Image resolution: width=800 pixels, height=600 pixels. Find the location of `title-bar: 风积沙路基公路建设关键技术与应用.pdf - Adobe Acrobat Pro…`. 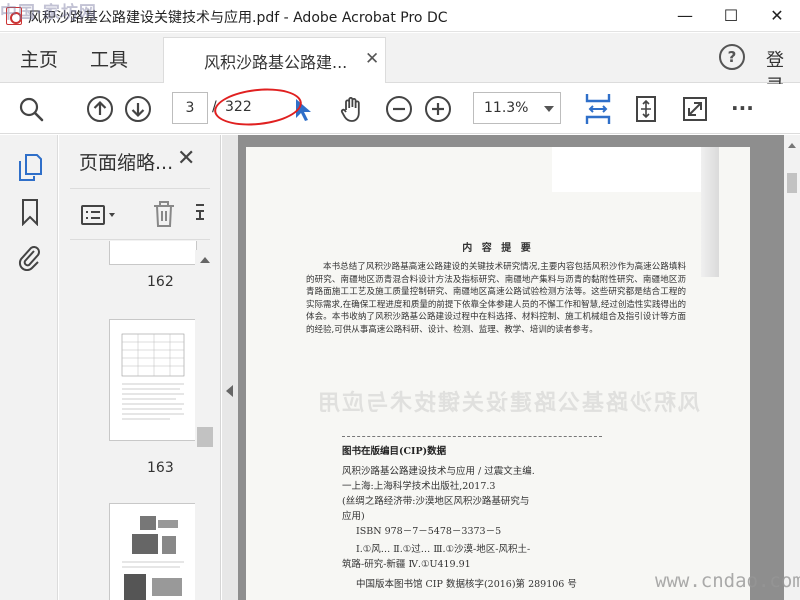

title-bar: 风积沙路基公路建设关键技术与应用.pdf - Adobe Acrobat Pro… is located at coordinates (400, 16).